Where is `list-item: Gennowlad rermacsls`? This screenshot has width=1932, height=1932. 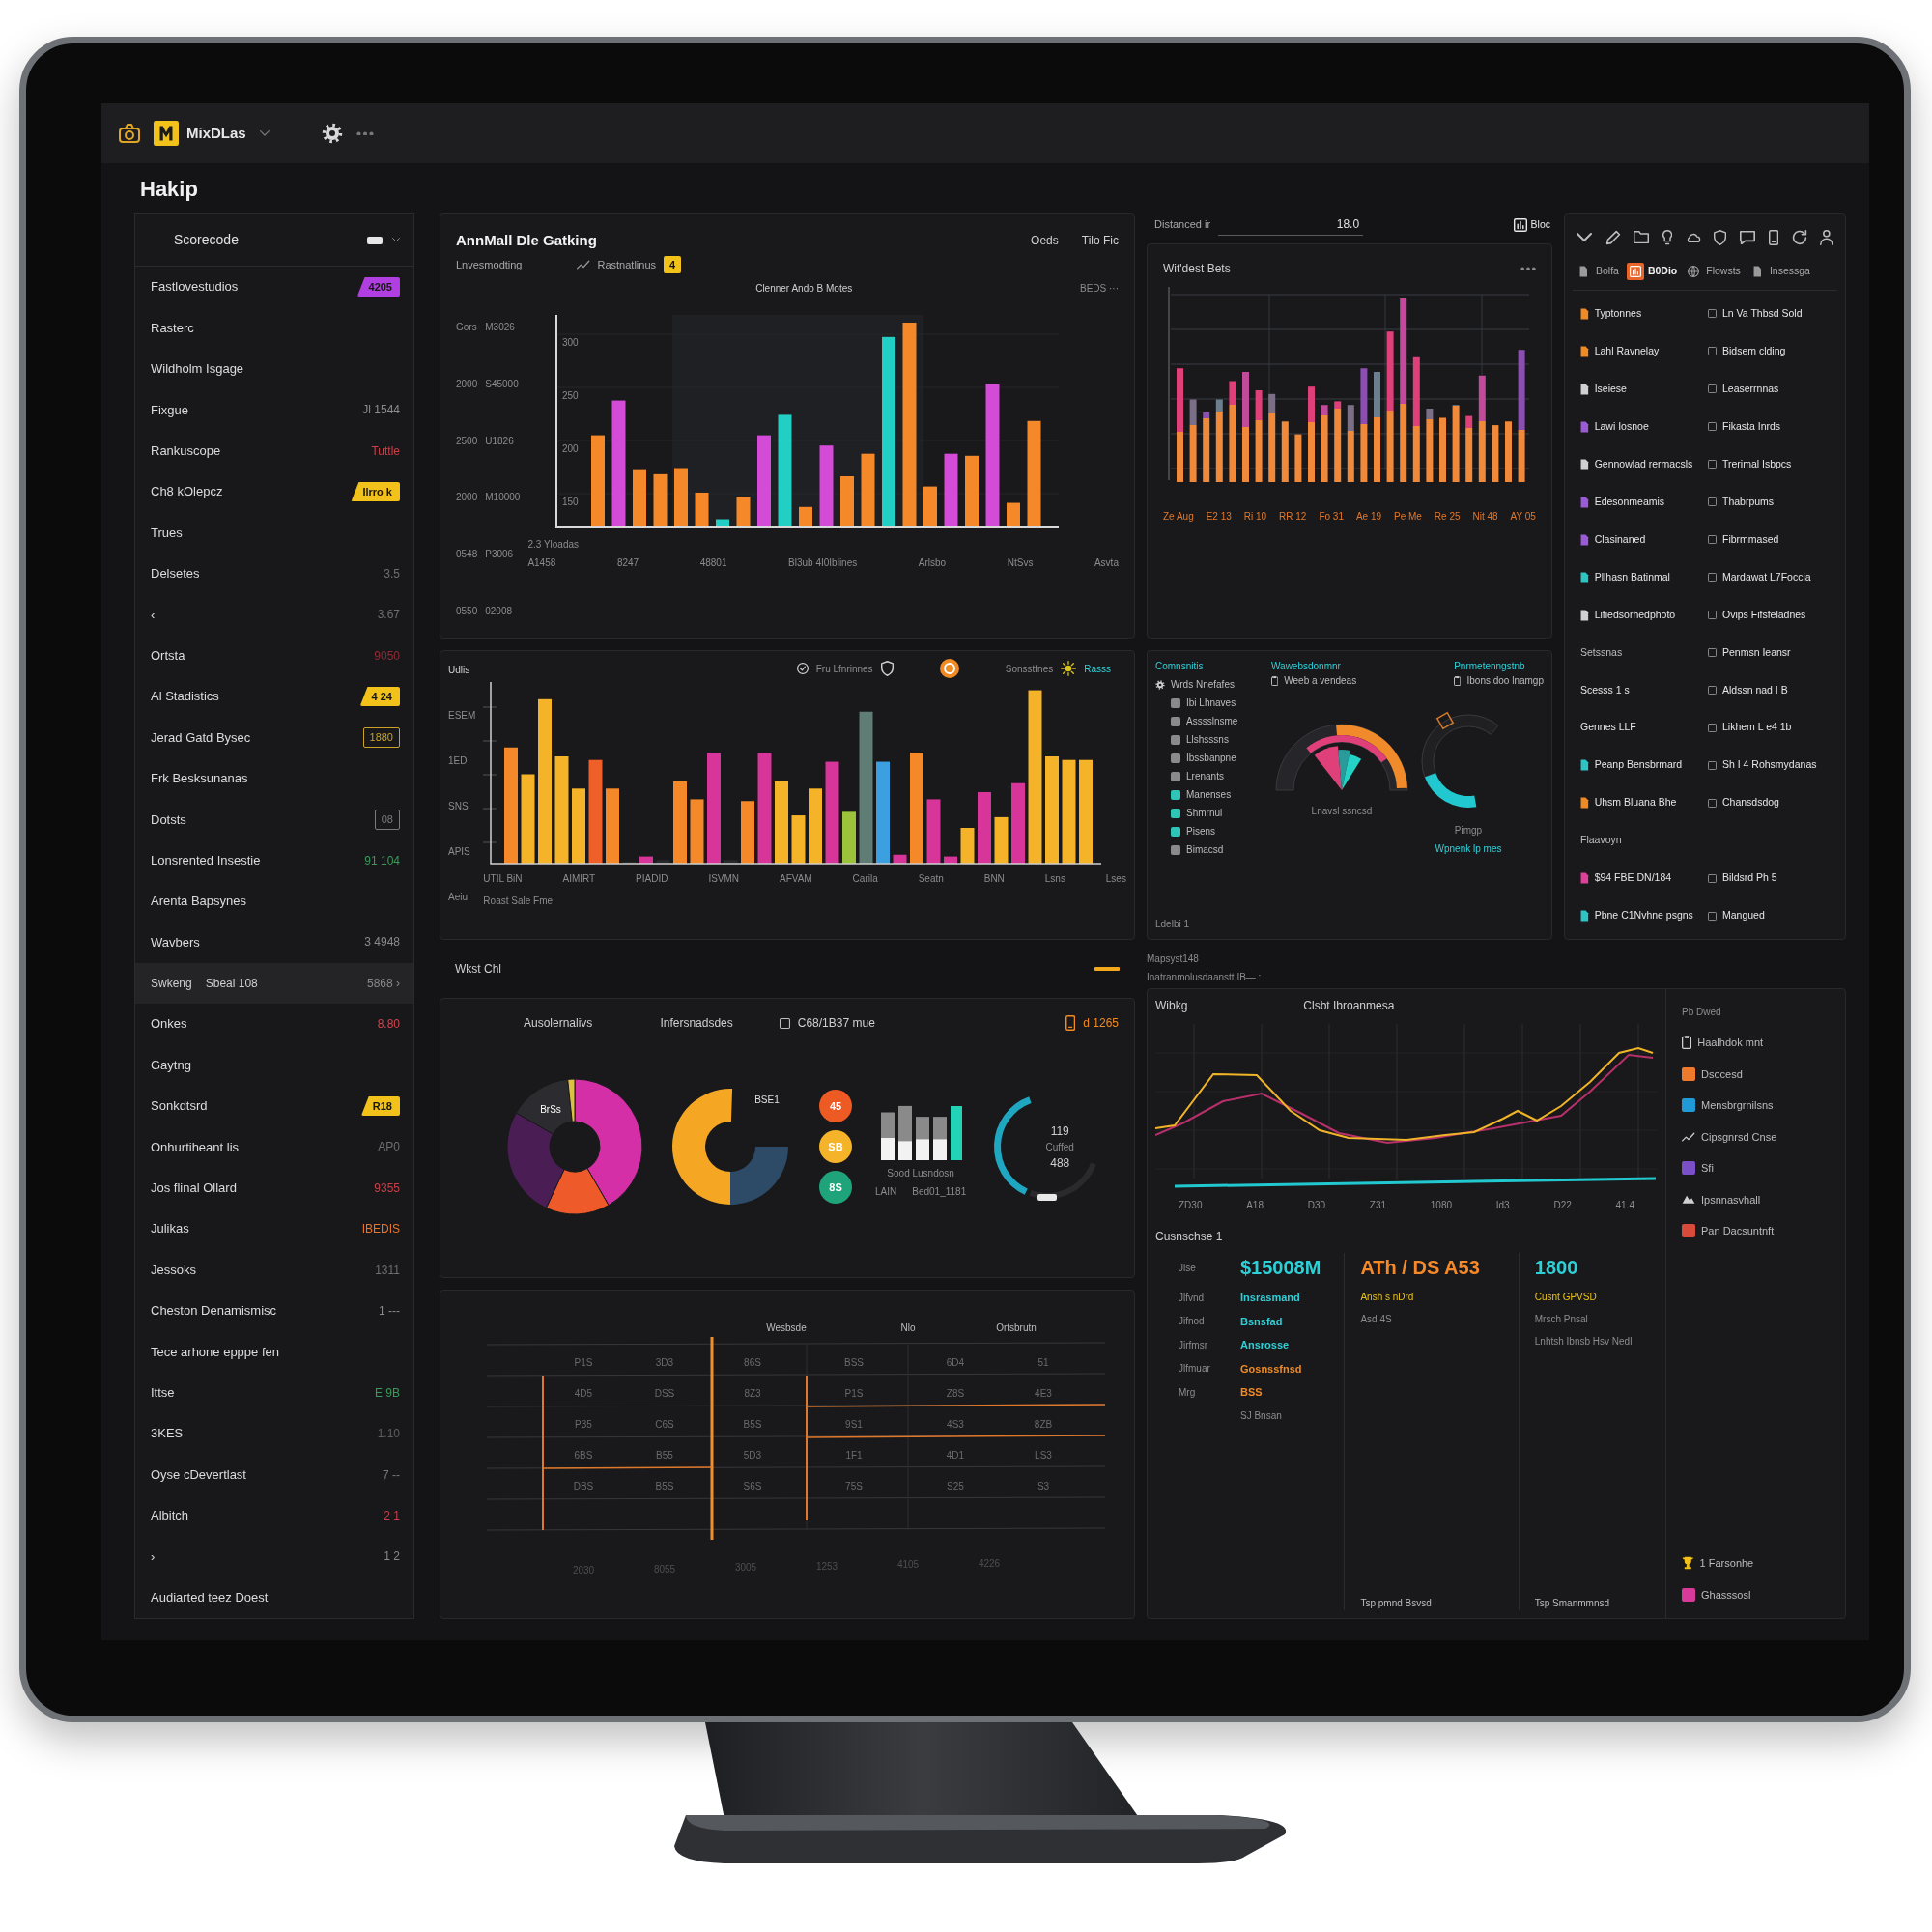 list-item: Gennowlad rermacsls is located at coordinates (1643, 464).